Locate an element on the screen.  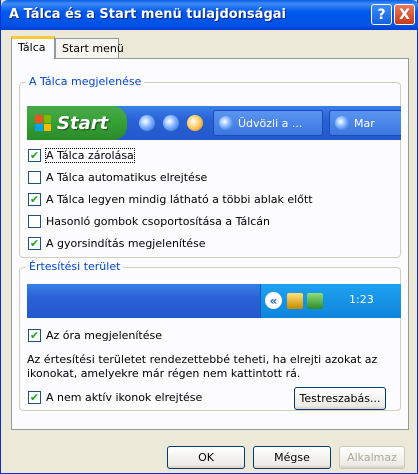
show-quicklaunch-option: ✔ A gyorsindítás megjelenítése is located at coordinates (117, 243).